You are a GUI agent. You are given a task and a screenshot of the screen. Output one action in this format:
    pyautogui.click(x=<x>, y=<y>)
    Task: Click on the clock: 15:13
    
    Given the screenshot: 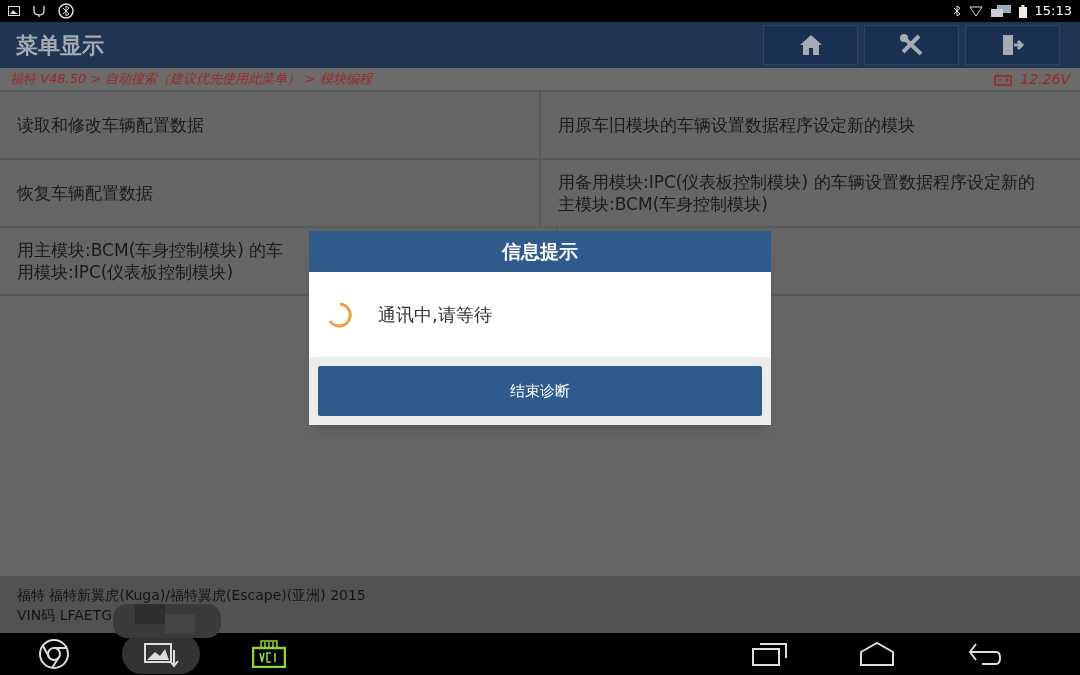 What is the action you would take?
    pyautogui.click(x=1053, y=11)
    